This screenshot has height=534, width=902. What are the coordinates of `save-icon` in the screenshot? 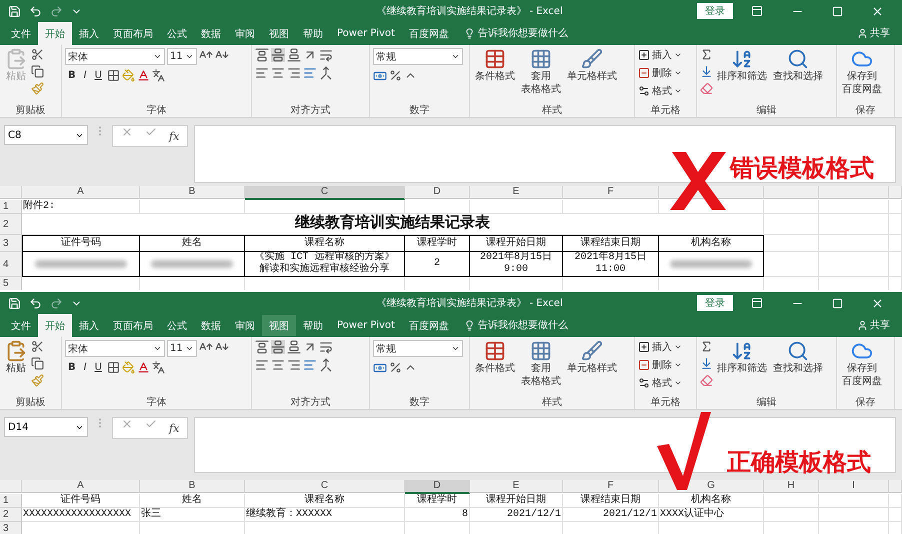 It's located at (14, 11).